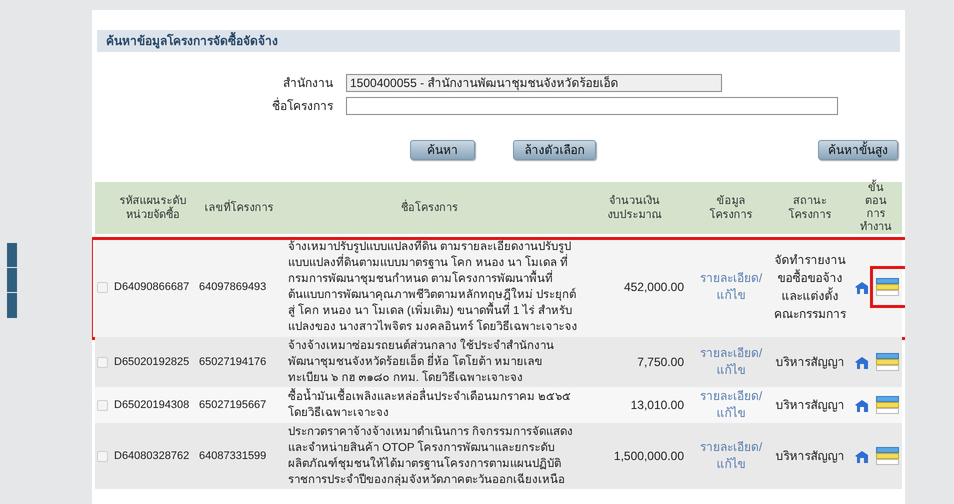  What do you see at coordinates (152, 405) in the screenshot?
I see `plan-code: D65020194308` at bounding box center [152, 405].